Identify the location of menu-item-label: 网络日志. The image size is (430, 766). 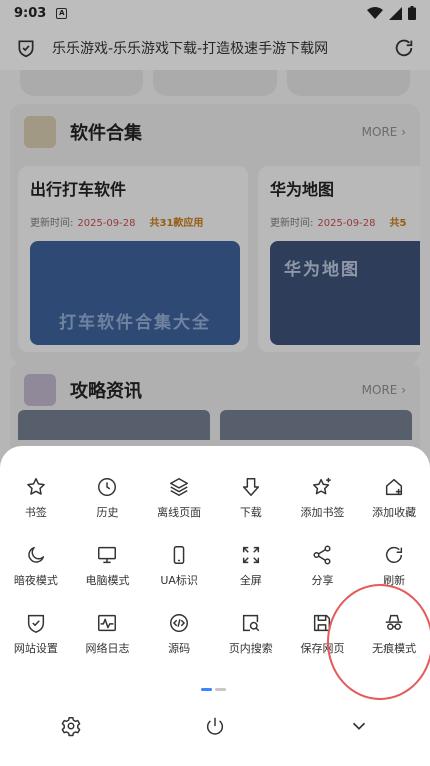
(107, 648).